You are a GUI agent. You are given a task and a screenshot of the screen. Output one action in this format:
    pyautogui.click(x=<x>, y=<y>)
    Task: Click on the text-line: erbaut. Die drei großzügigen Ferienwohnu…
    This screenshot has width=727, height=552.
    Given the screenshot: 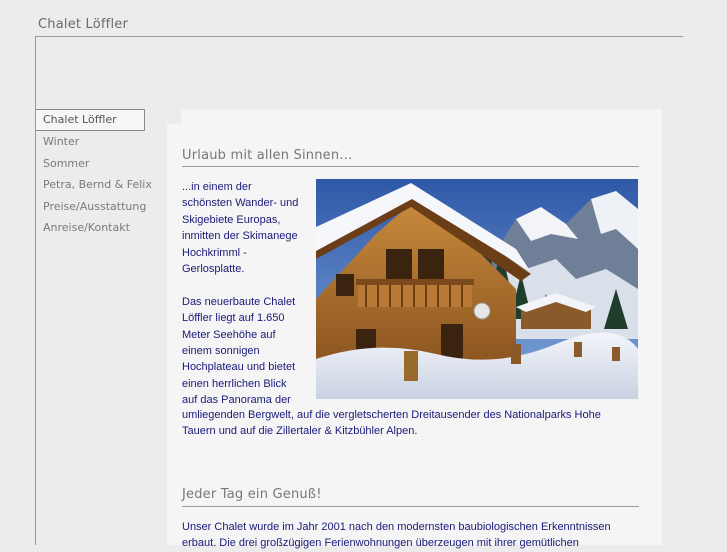 What is the action you would take?
    pyautogui.click(x=380, y=543)
    